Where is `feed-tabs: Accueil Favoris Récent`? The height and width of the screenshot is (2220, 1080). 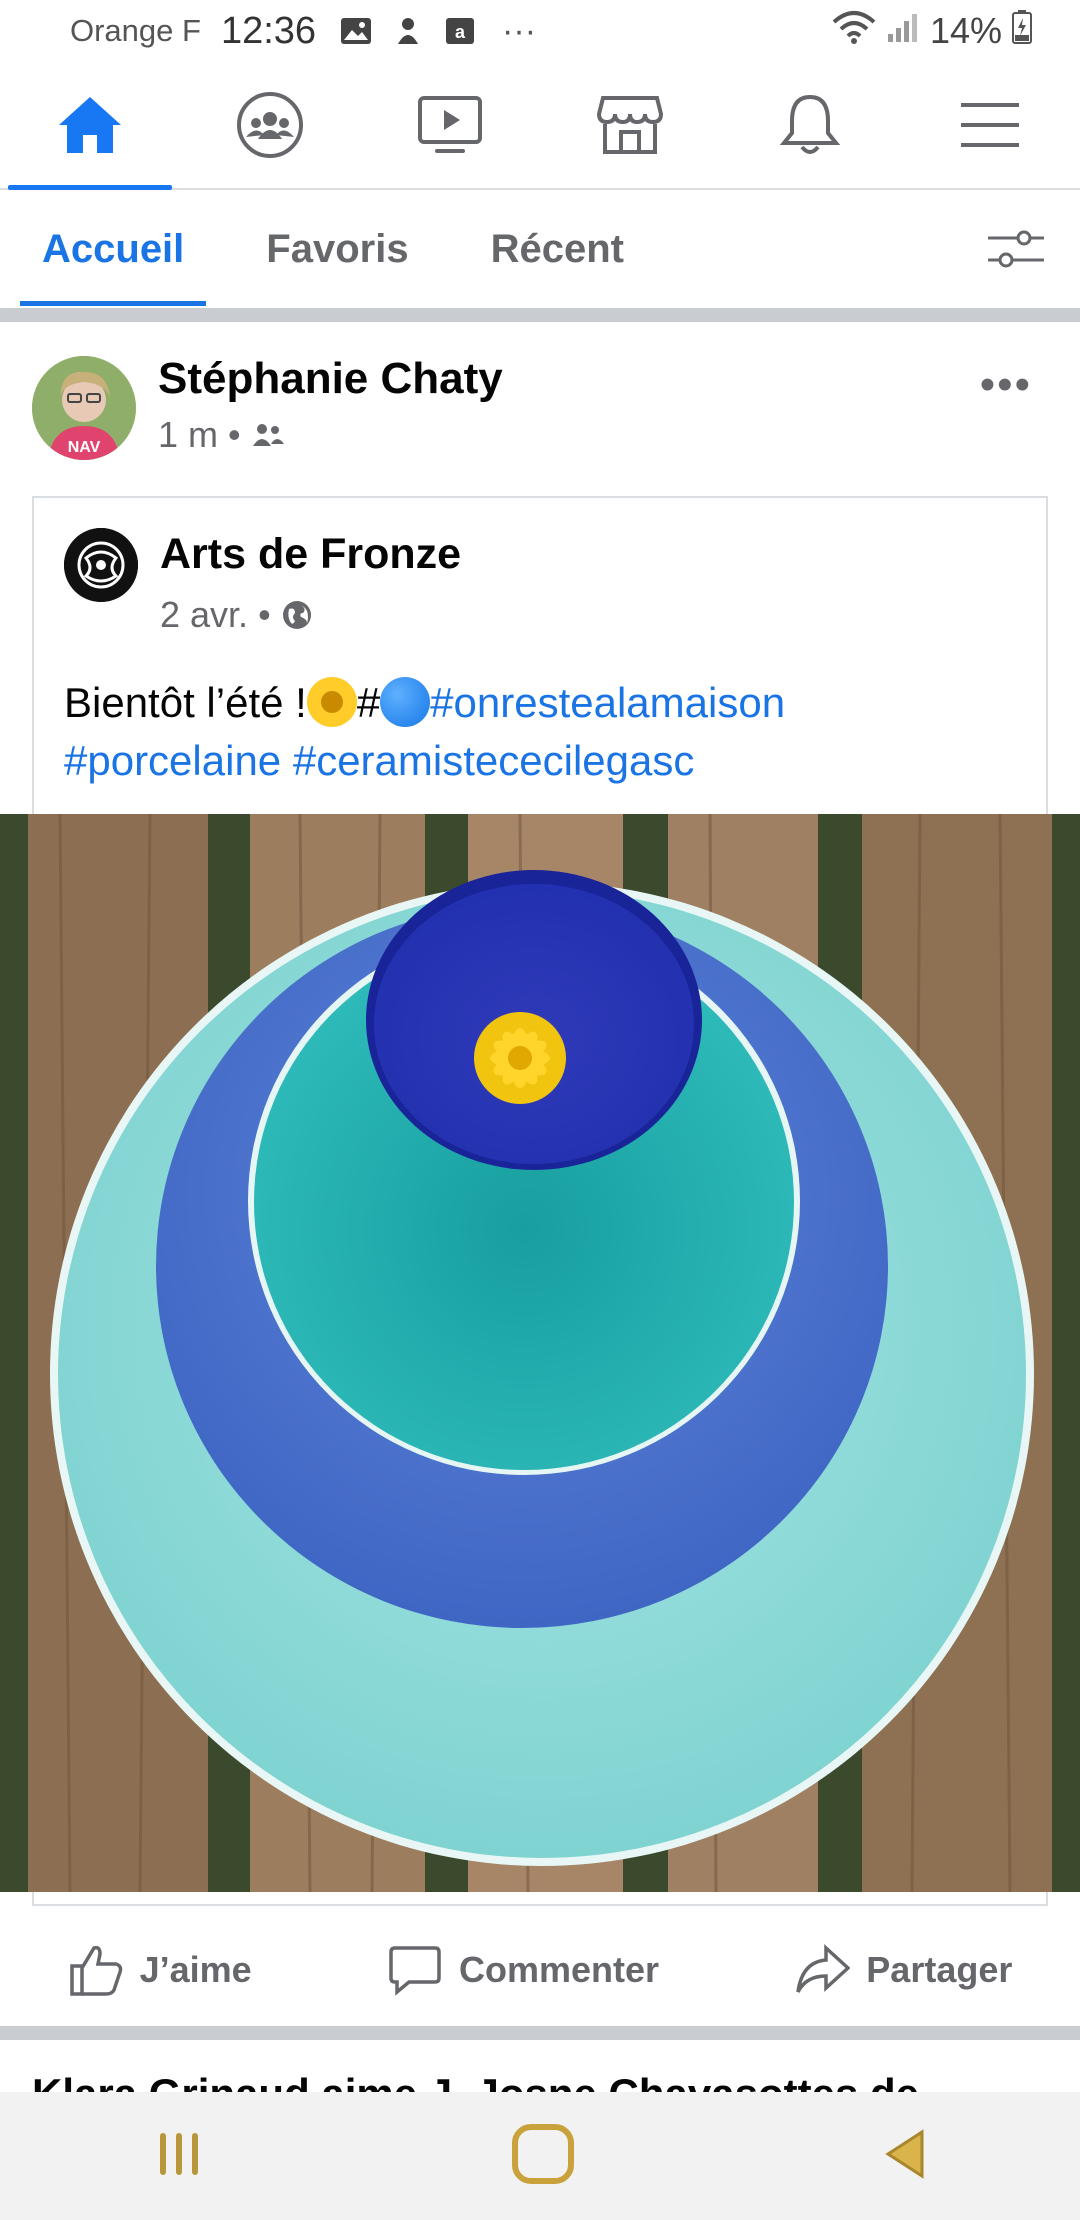
feed-tabs: Accueil Favoris Récent is located at coordinates (540, 249).